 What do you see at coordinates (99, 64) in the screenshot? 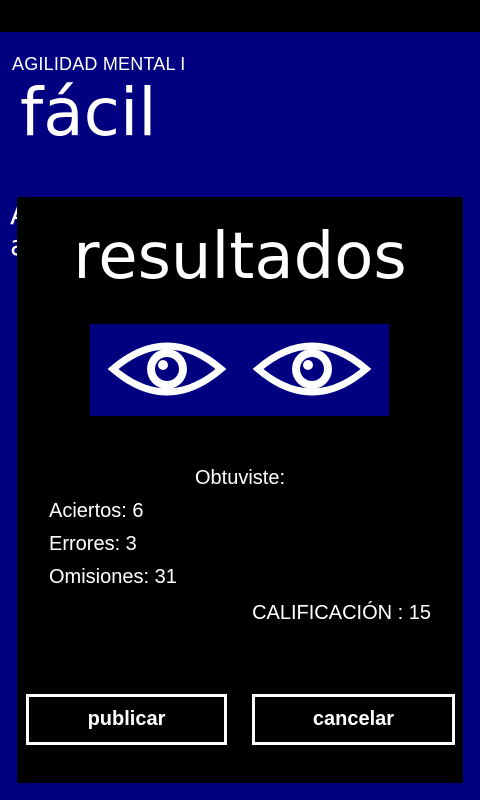
I see `app-title: AGILIDAD MENTAL I` at bounding box center [99, 64].